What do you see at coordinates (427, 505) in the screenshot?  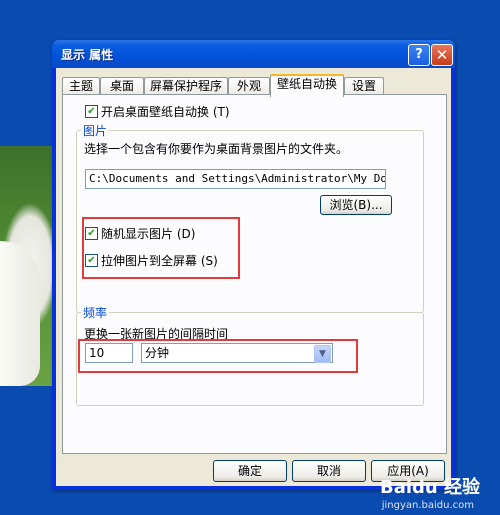 I see `watermark-url: jingyan.baidu.com` at bounding box center [427, 505].